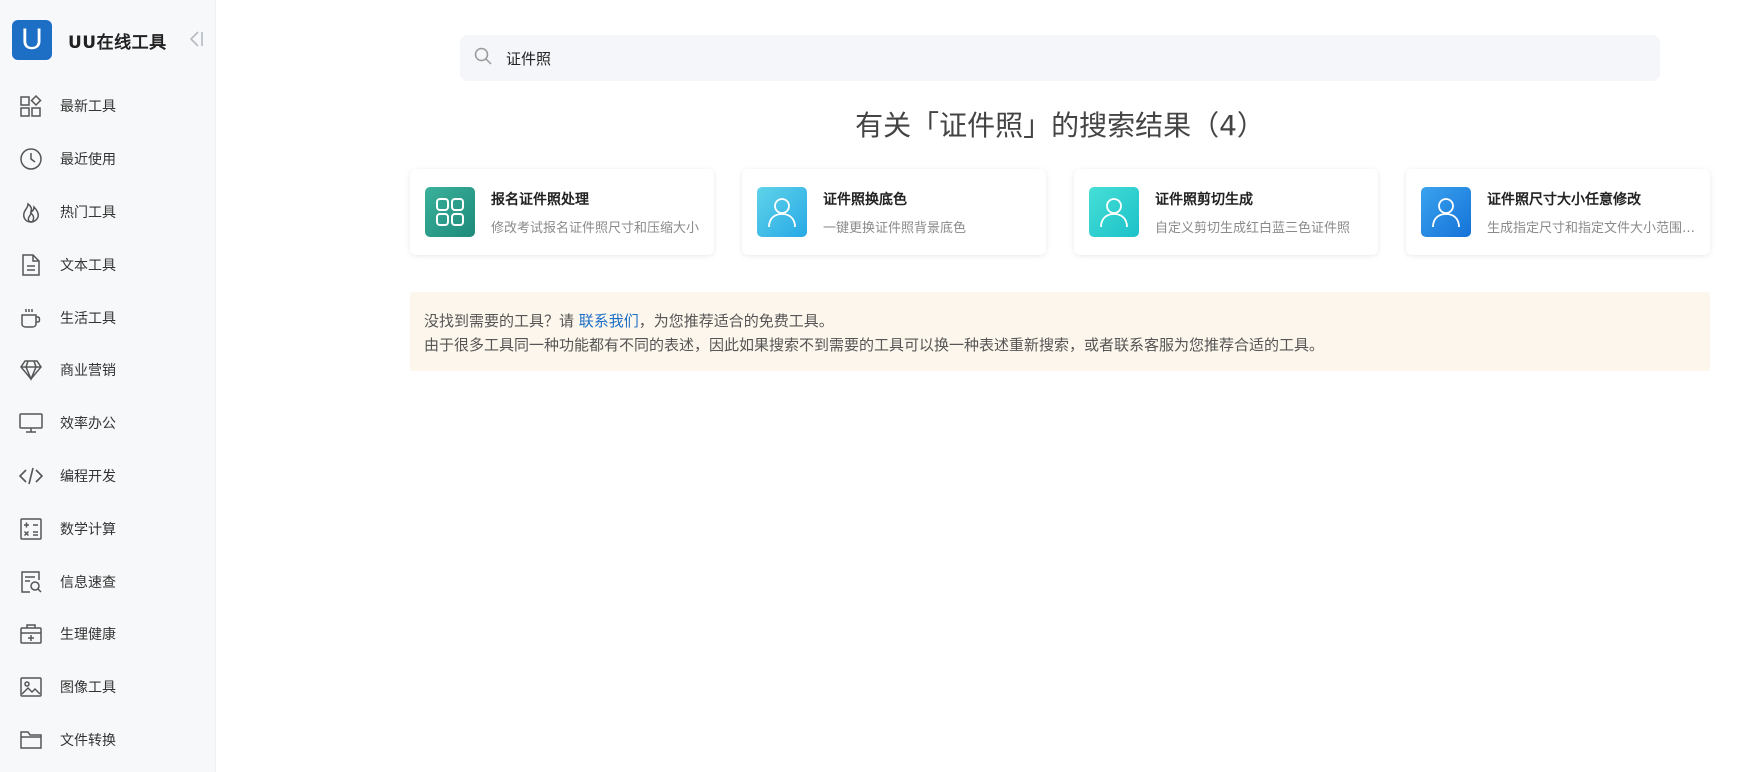 The height and width of the screenshot is (772, 1751). What do you see at coordinates (31, 476) in the screenshot?
I see `code-icon` at bounding box center [31, 476].